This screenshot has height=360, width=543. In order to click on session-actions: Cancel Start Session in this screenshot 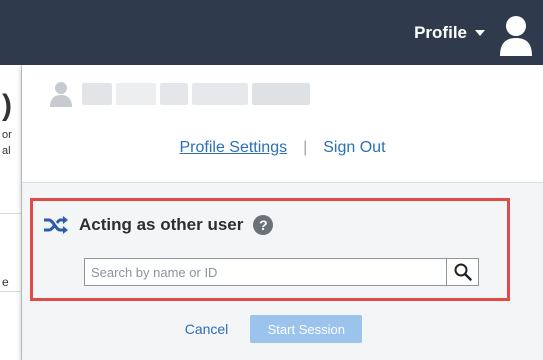, I will do `click(282, 329)`.